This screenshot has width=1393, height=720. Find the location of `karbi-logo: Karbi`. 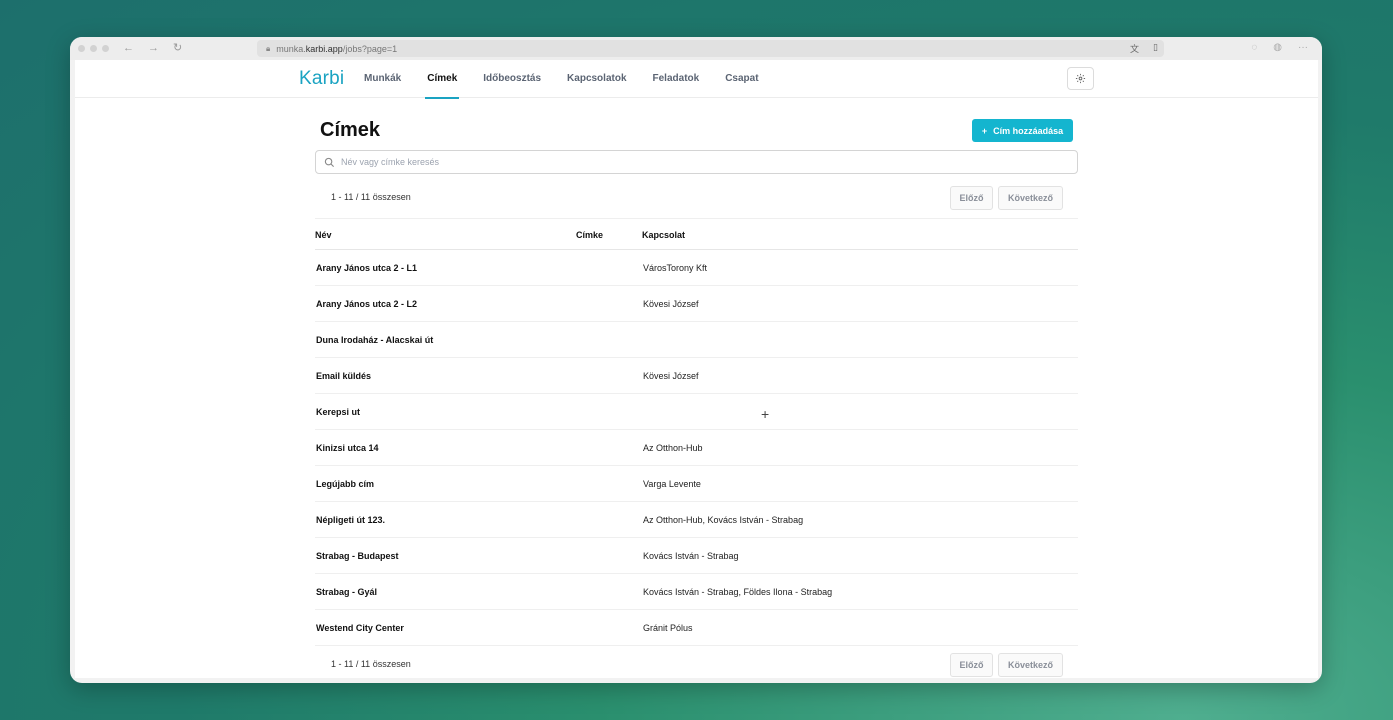

karbi-logo: Karbi is located at coordinates (321, 79).